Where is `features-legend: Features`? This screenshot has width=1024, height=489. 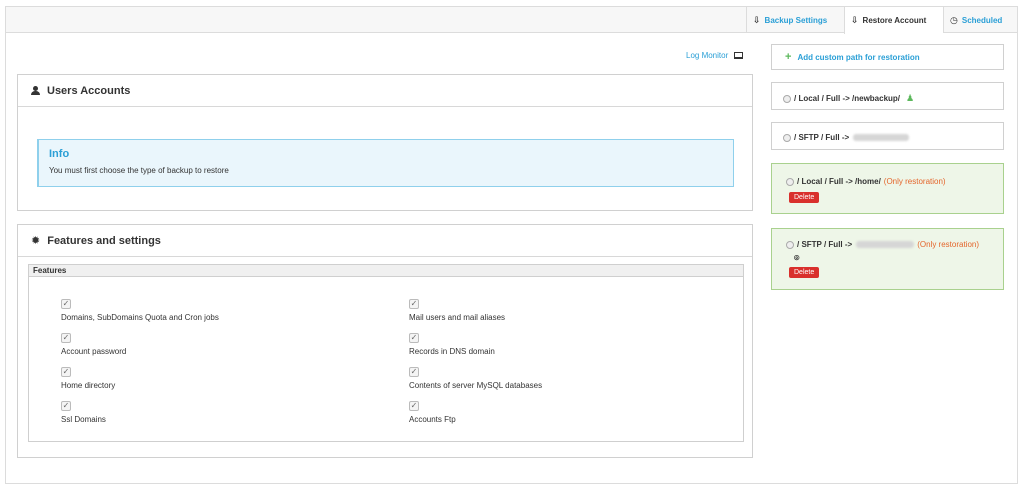
features-legend: Features is located at coordinates (386, 271).